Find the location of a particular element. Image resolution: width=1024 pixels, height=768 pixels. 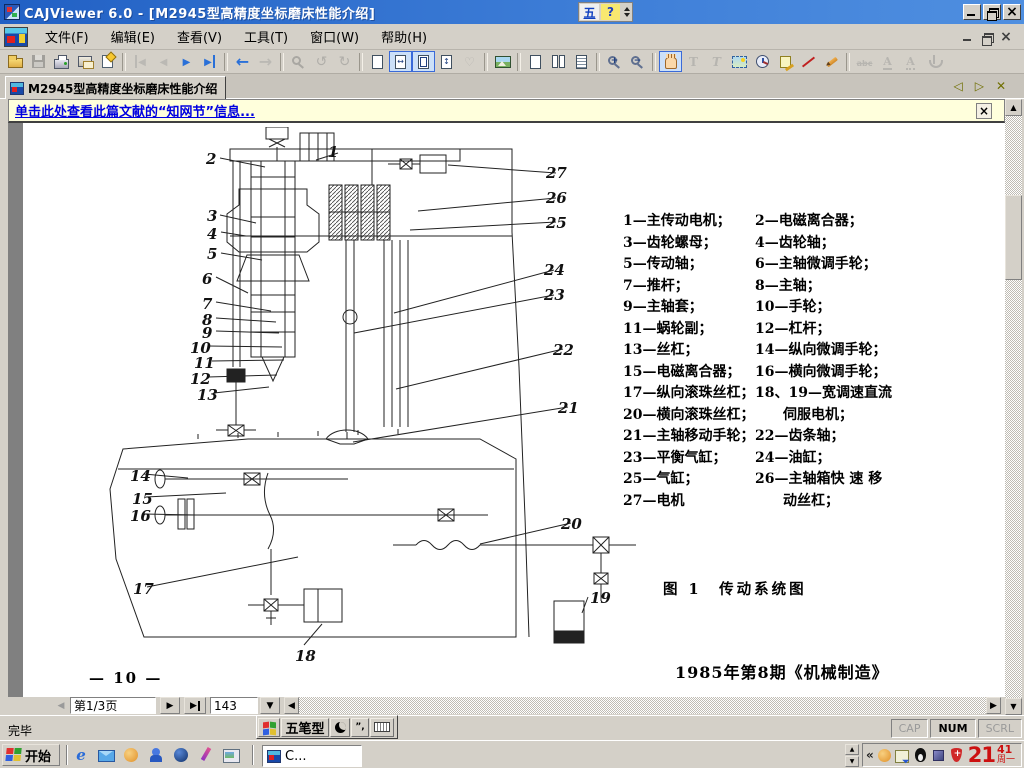

next-page-nav-icon: ▶ is located at coordinates (170, 705).